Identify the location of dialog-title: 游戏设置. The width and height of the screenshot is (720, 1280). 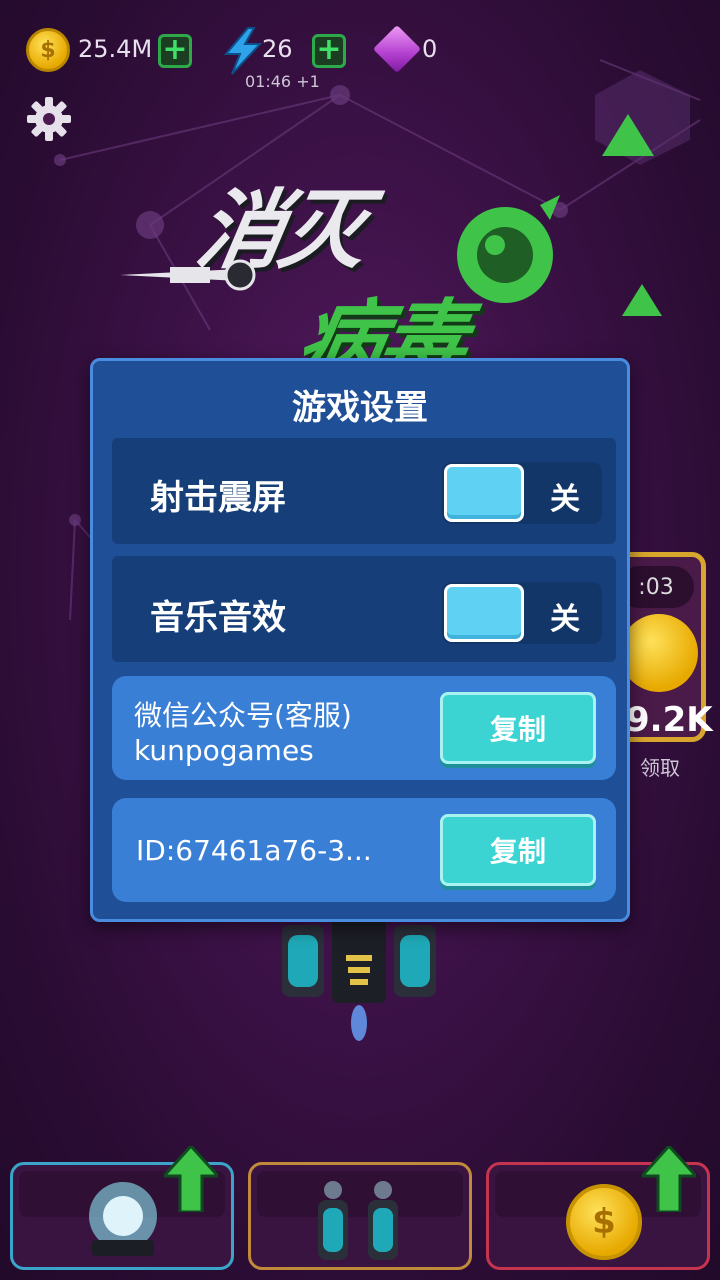
(360, 408).